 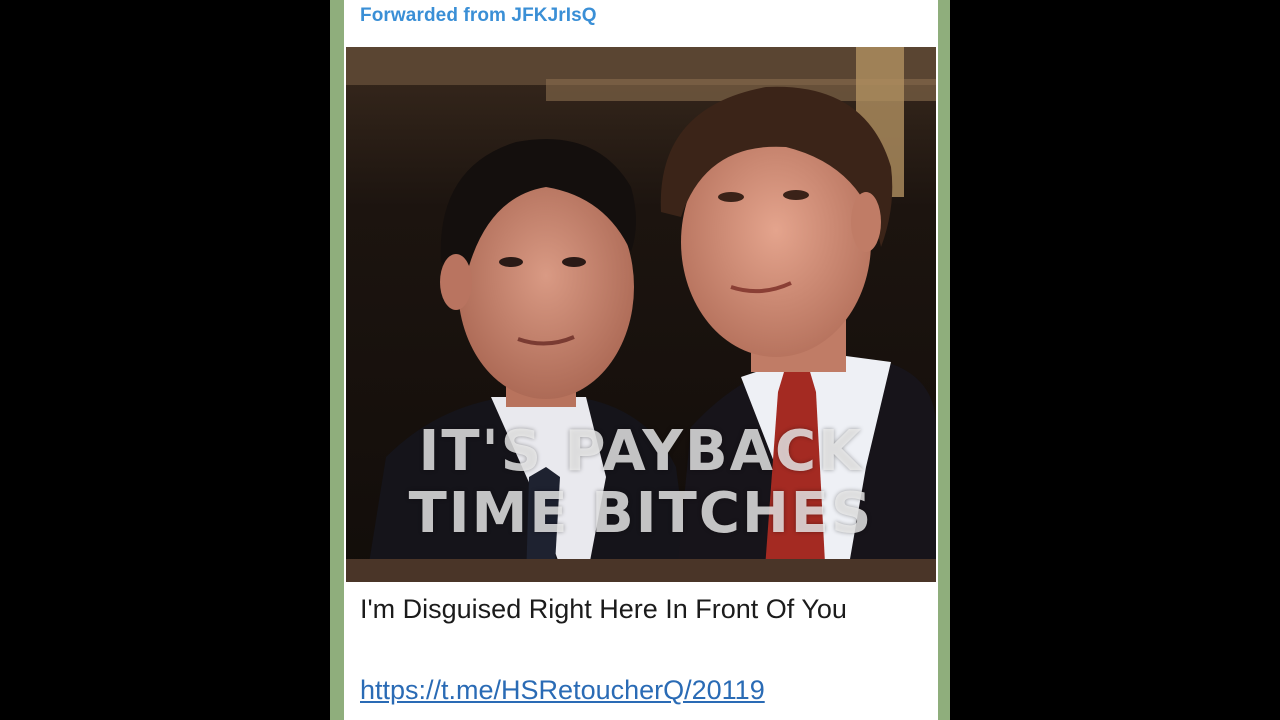 I want to click on message-caption: I'm Disguised Right Here In Front Of You, so click(x=603, y=609).